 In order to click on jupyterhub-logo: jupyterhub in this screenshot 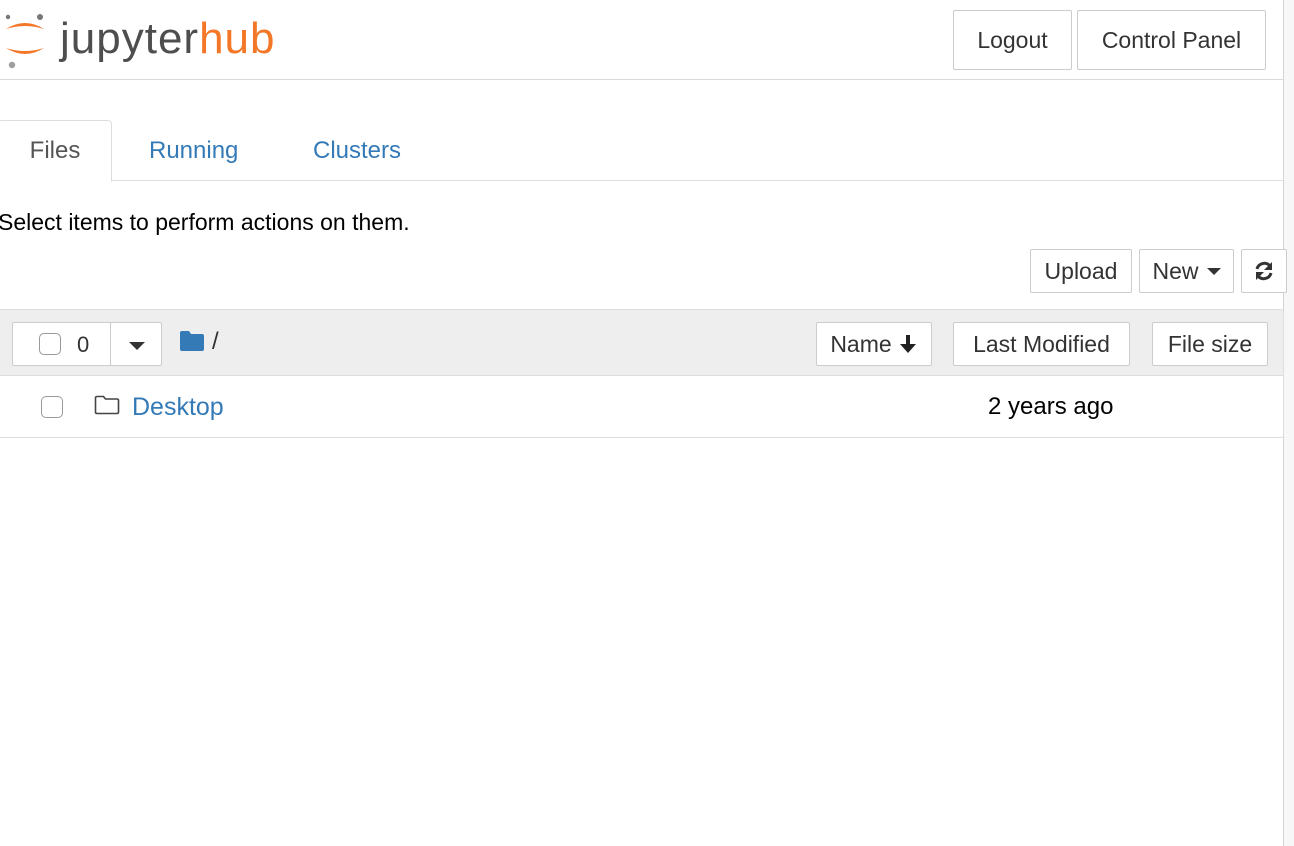, I will do `click(150, 39)`.